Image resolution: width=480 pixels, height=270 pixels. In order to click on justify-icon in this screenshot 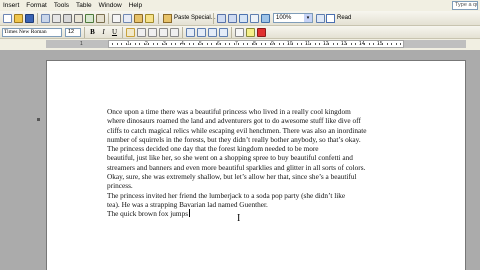, I will do `click(163, 32)`.